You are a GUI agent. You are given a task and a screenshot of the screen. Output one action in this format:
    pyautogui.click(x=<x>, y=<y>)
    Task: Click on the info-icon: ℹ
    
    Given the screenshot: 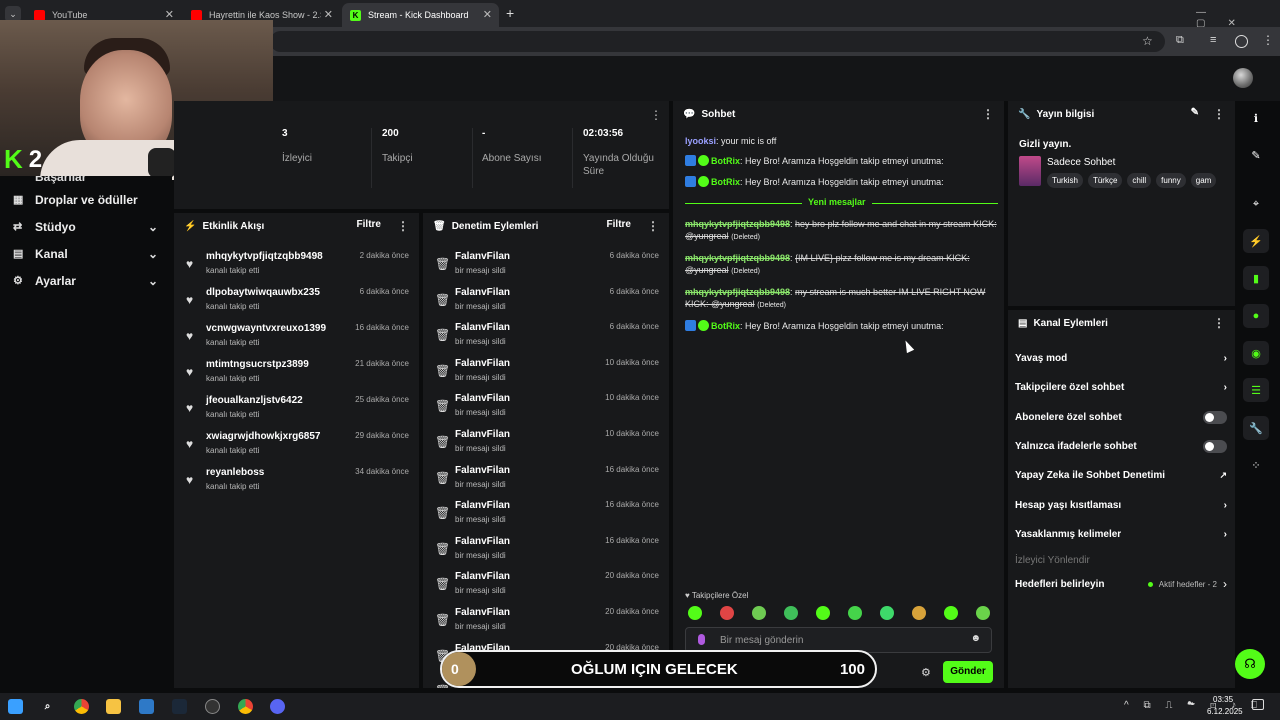 What is the action you would take?
    pyautogui.click(x=1256, y=118)
    